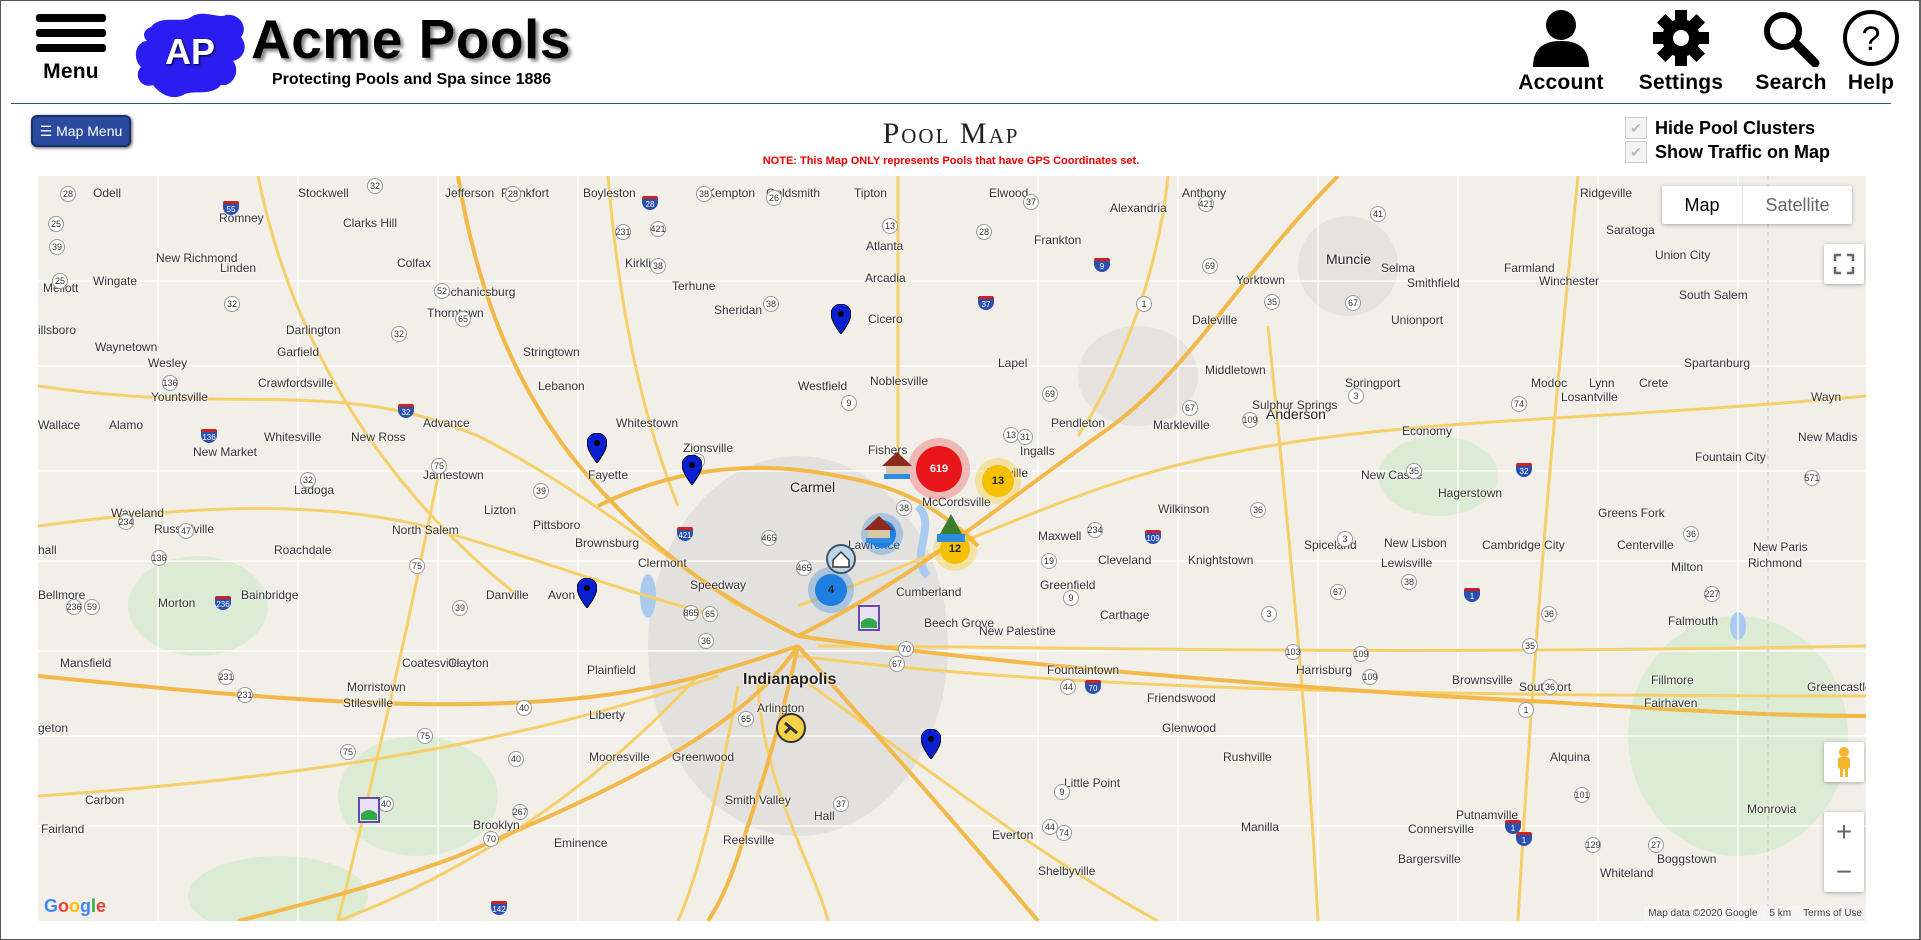 The height and width of the screenshot is (940, 1921). What do you see at coordinates (1356, 396) in the screenshot?
I see `route-shield: 3` at bounding box center [1356, 396].